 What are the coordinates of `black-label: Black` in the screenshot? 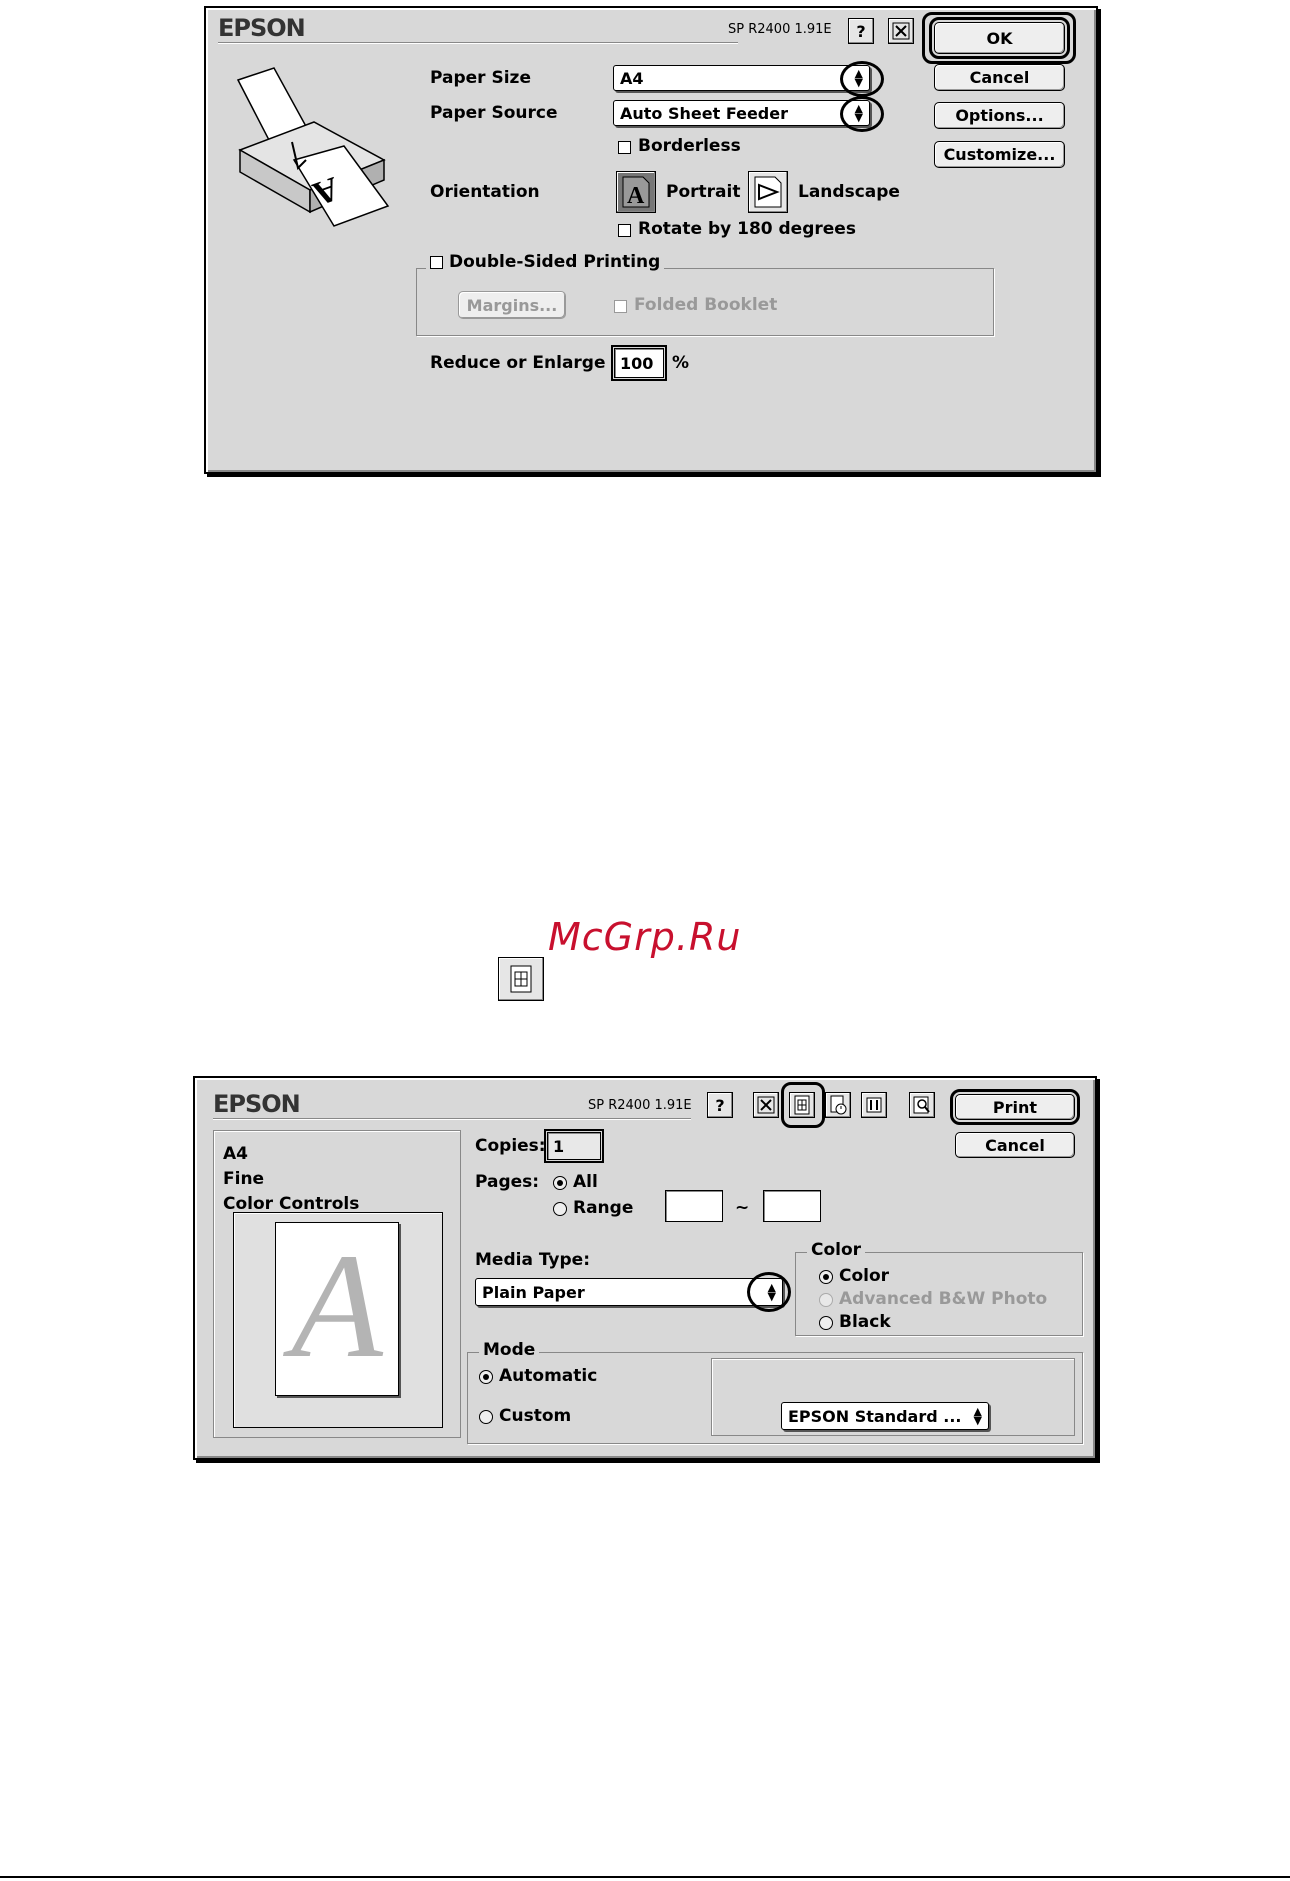 It's located at (865, 1322).